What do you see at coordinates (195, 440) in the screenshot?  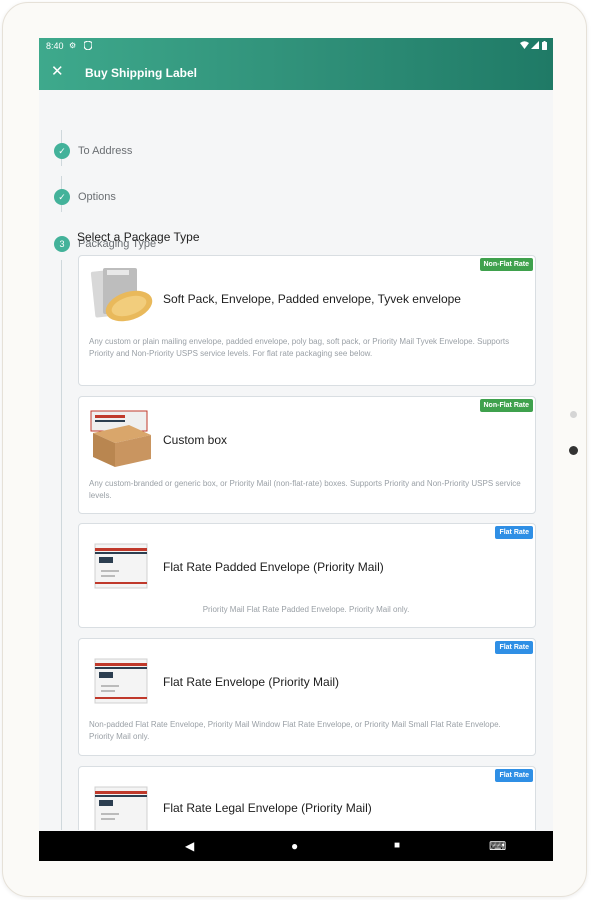 I see `package-title: Custom box` at bounding box center [195, 440].